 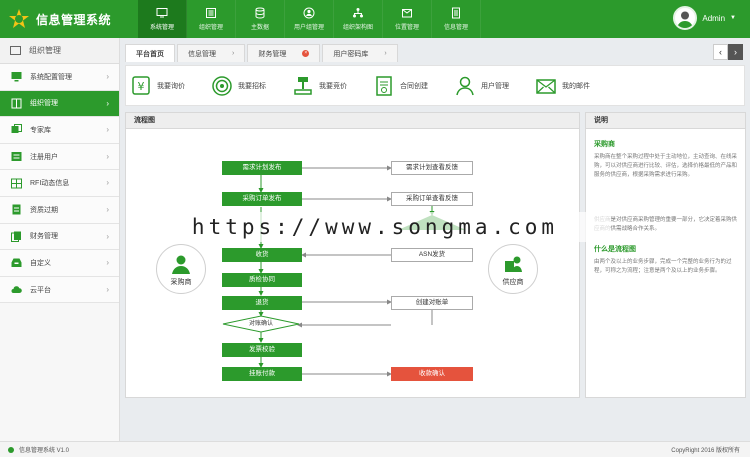 I want to click on quick-inquiry: ¥ 我要询价, so click(x=157, y=86).